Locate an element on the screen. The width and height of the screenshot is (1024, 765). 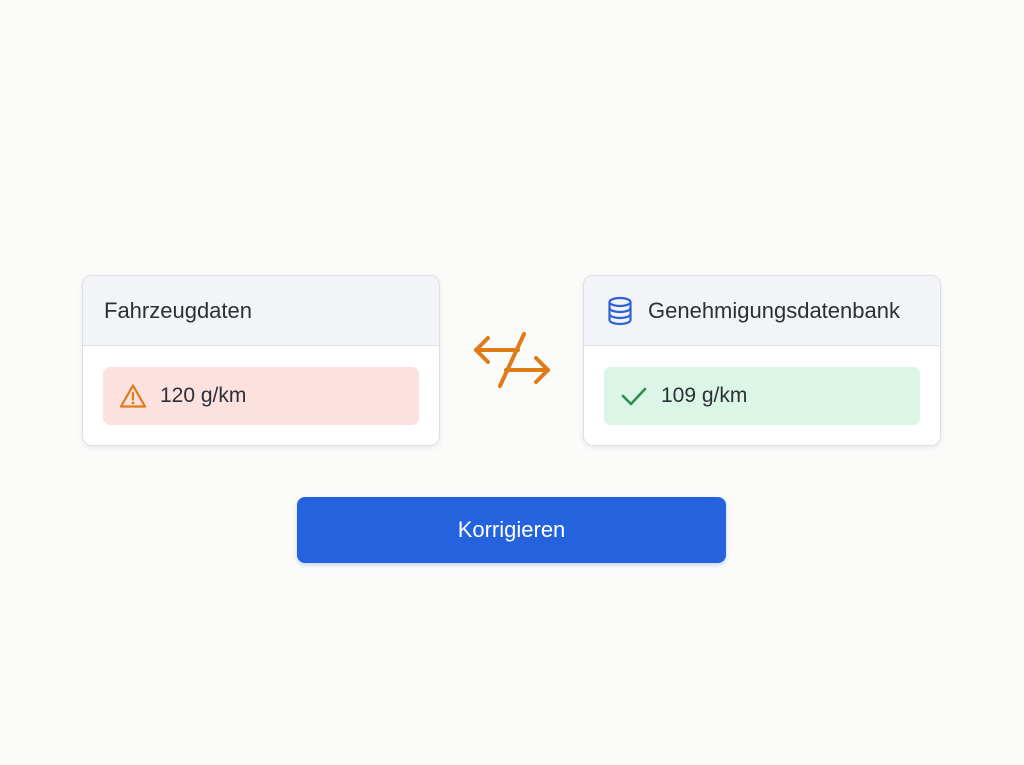
approval-database-body: 109 g/km is located at coordinates (762, 395).